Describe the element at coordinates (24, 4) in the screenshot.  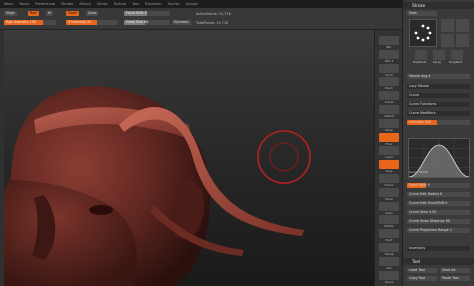
I see `menu-item-movie: Movie` at that location.